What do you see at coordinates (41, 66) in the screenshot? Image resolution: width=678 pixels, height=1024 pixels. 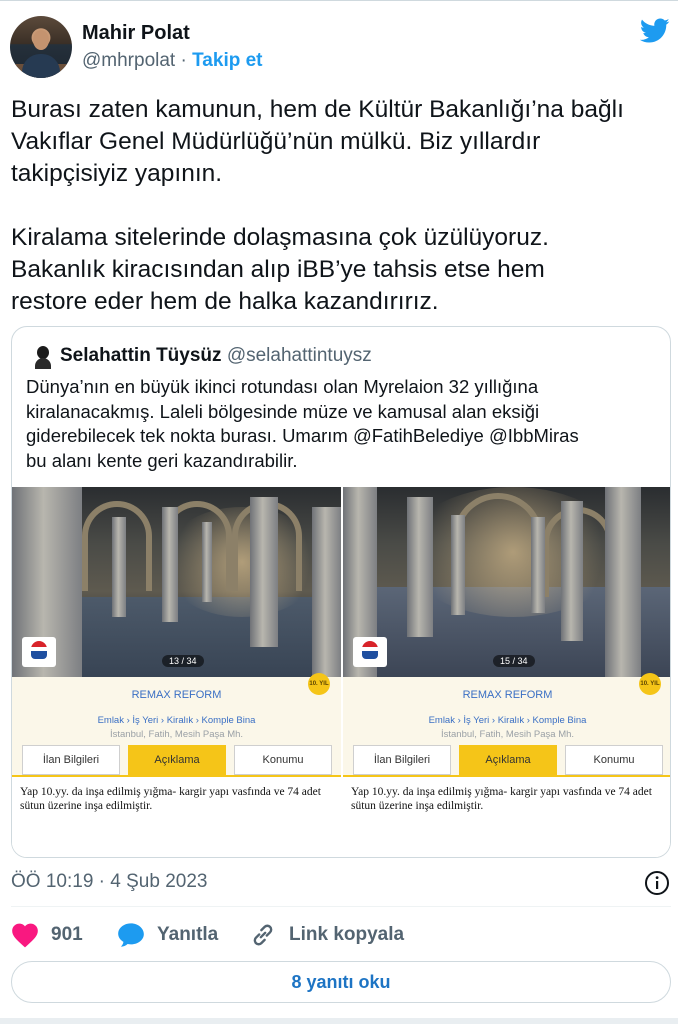 I see `avatar-shirt` at bounding box center [41, 66].